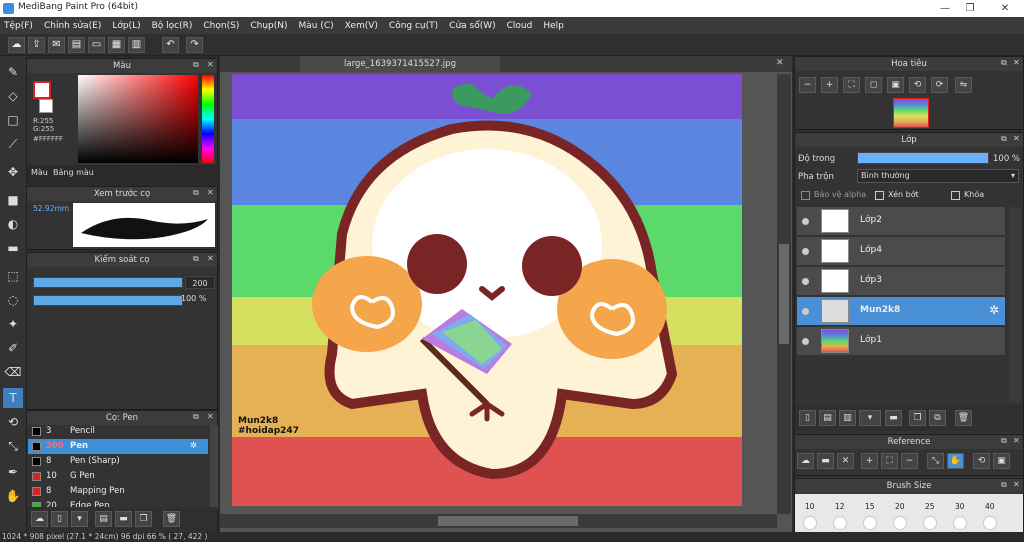 The height and width of the screenshot is (542, 1024). I want to click on chat-icon: ✉, so click(56, 45).